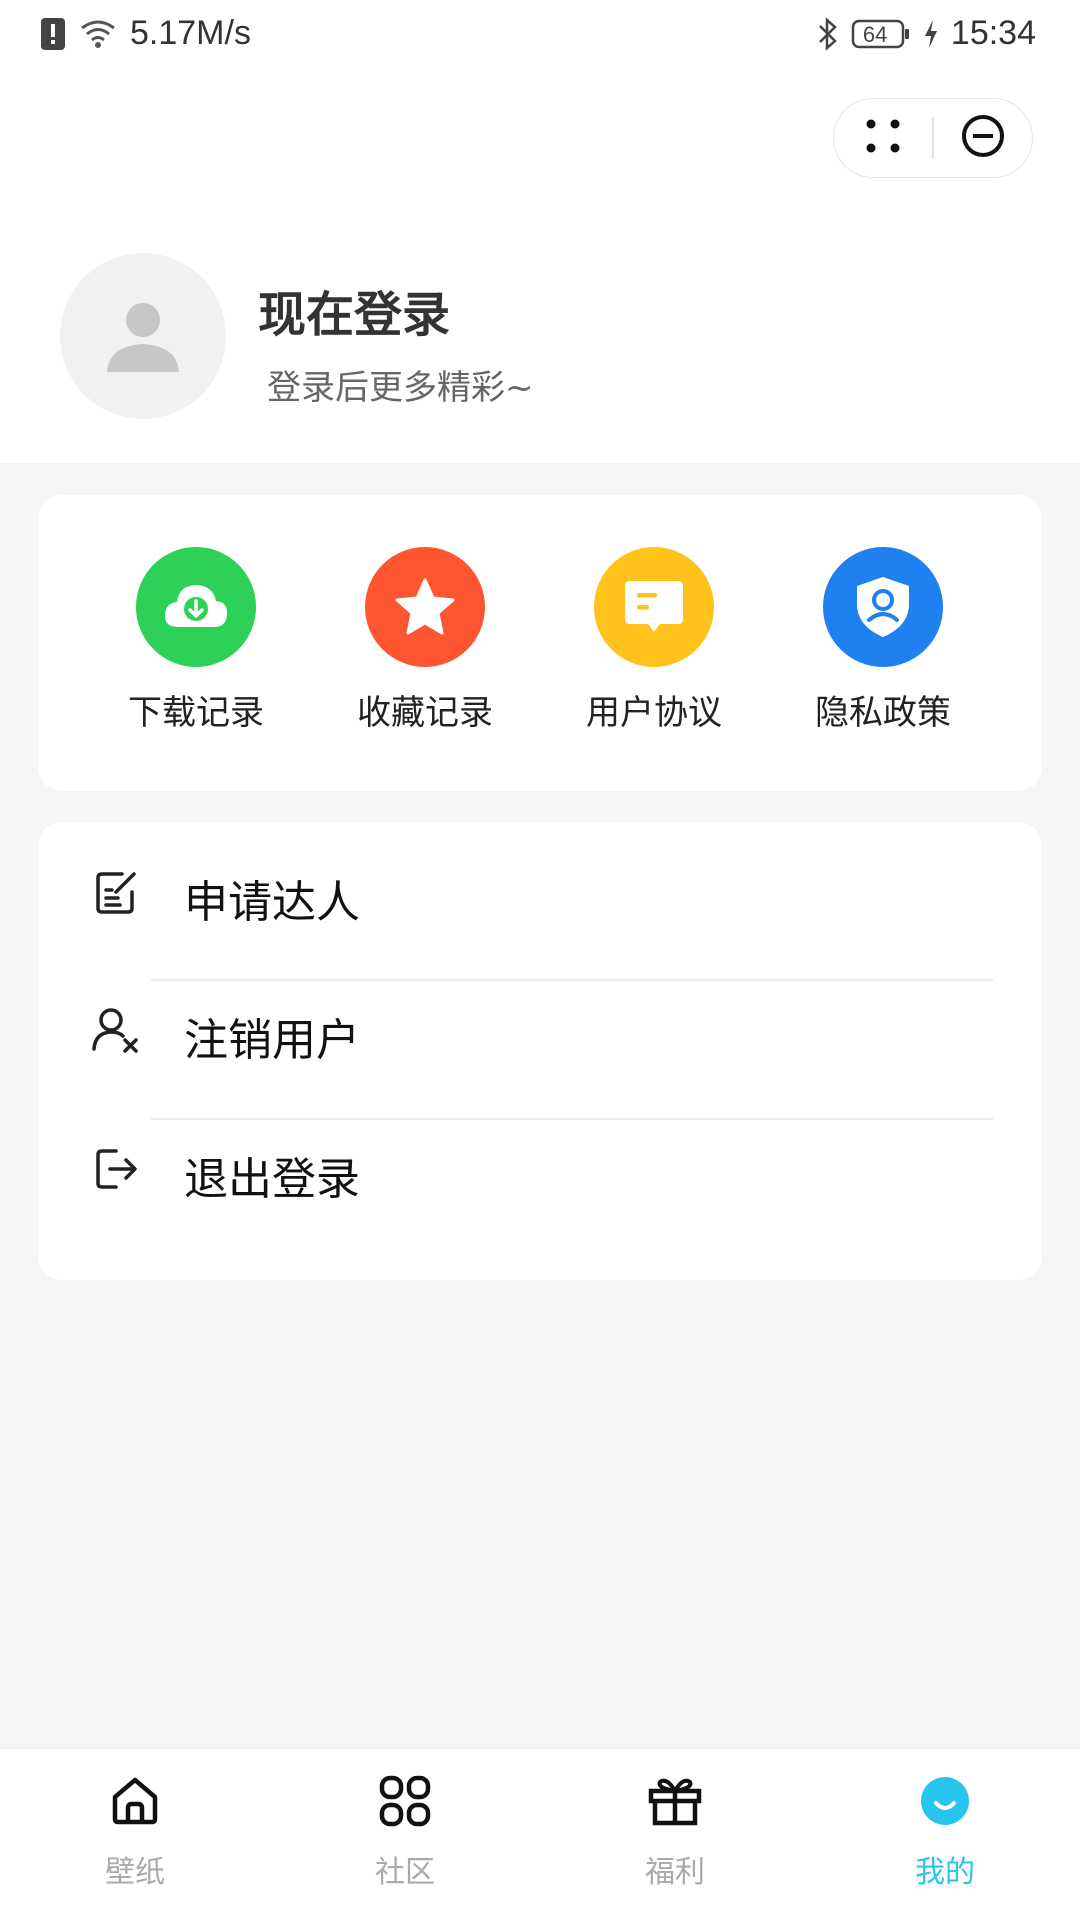 The image size is (1080, 1920). I want to click on quick-action-download-history: 下载记录, so click(196, 640).